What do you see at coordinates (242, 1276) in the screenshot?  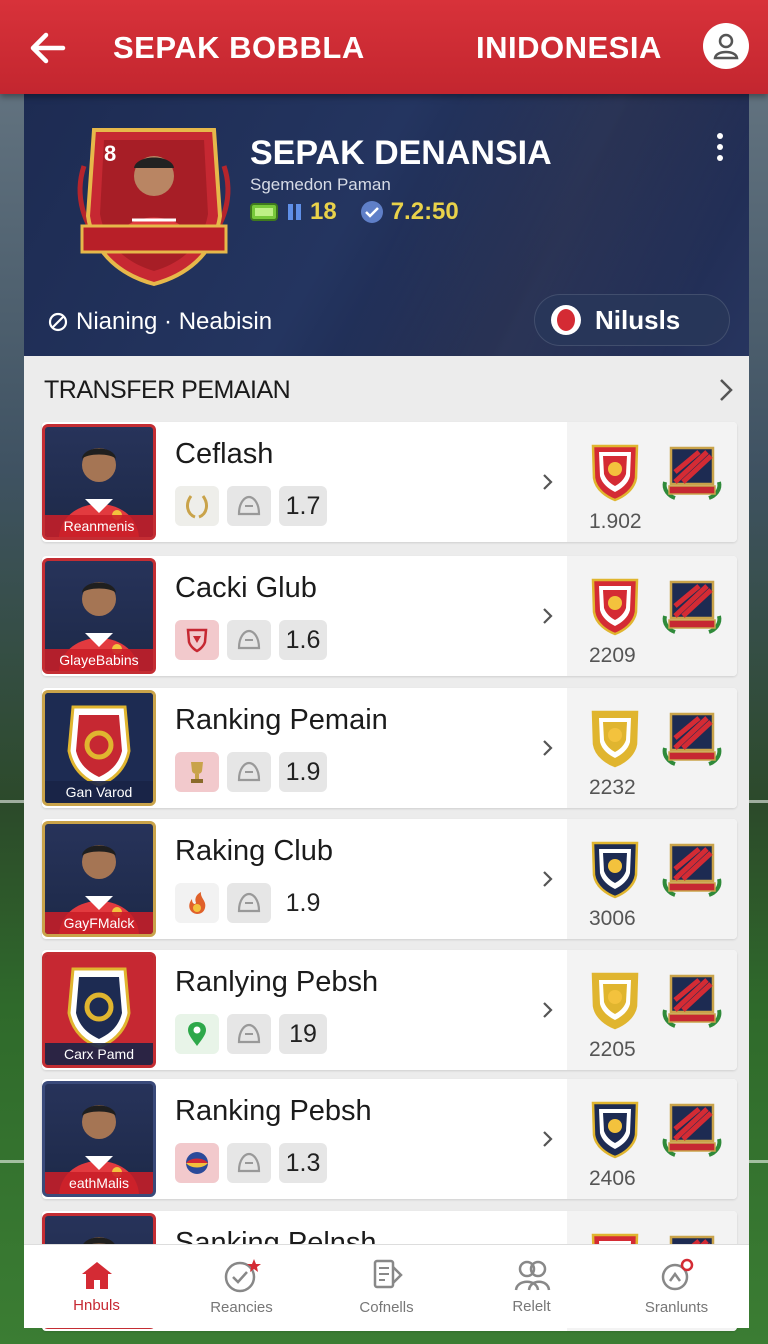 I see `ball-star-icon` at bounding box center [242, 1276].